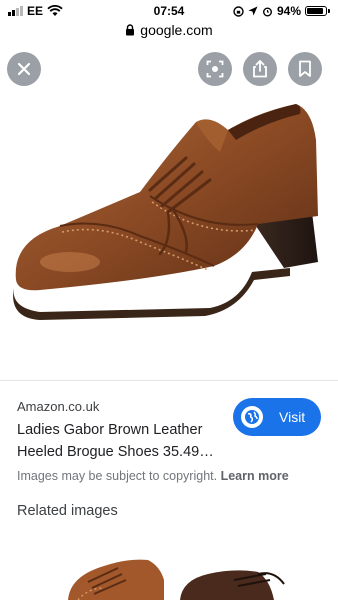  I want to click on share-button, so click(260, 69).